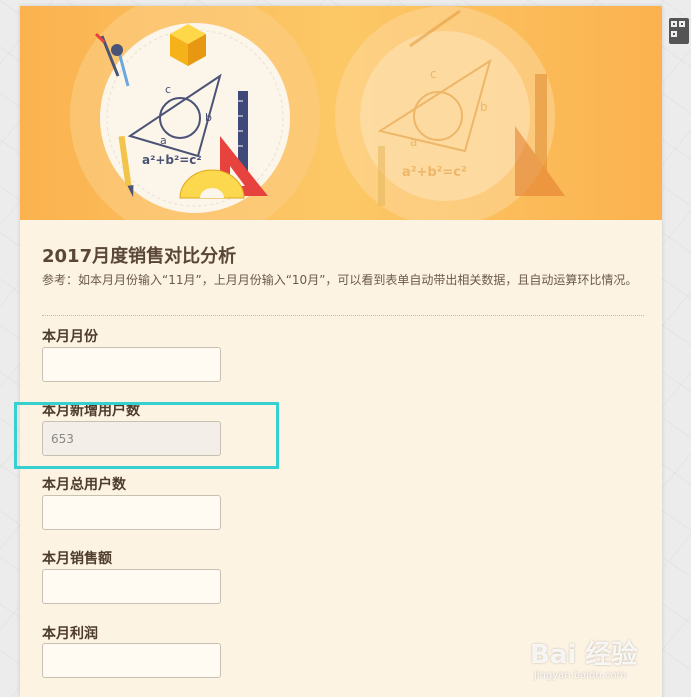  What do you see at coordinates (131, 512) in the screenshot?
I see `total-users-input` at bounding box center [131, 512].